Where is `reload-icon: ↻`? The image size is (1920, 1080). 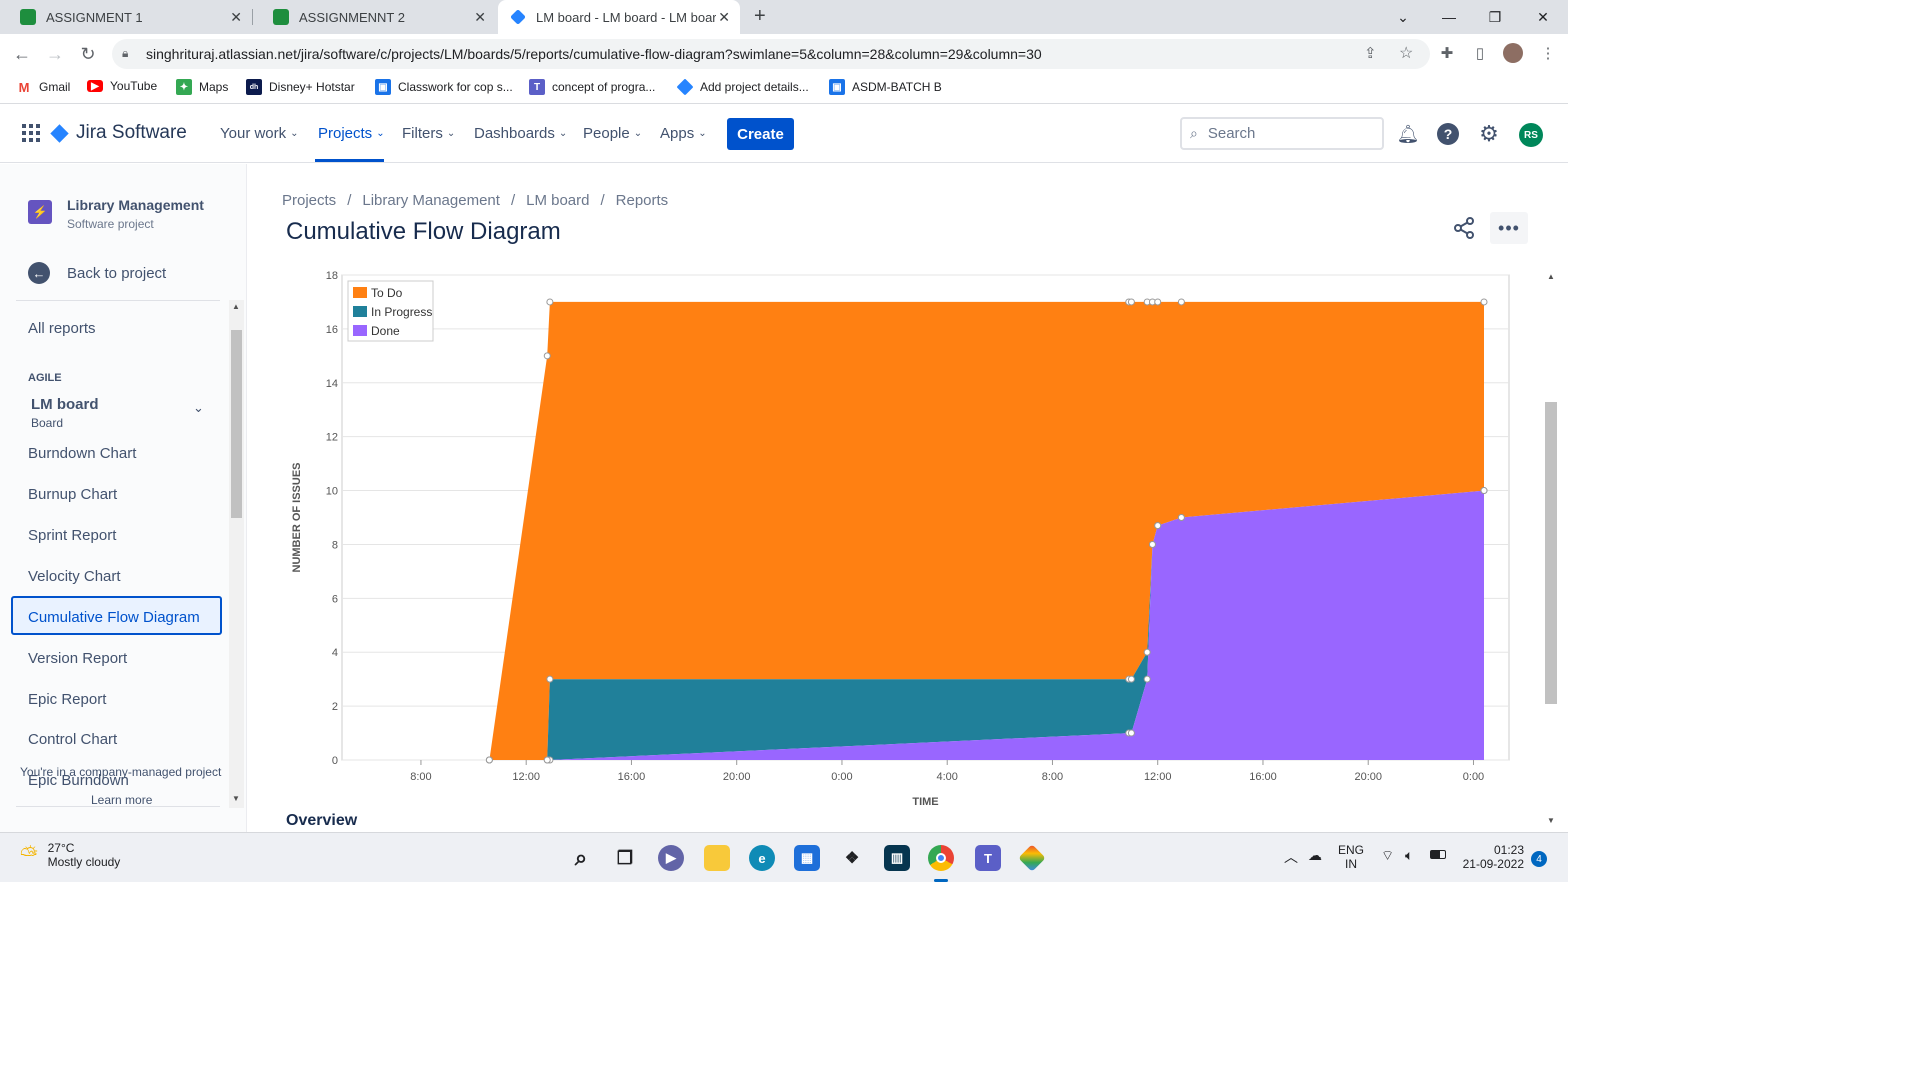 reload-icon: ↻ is located at coordinates (88, 54).